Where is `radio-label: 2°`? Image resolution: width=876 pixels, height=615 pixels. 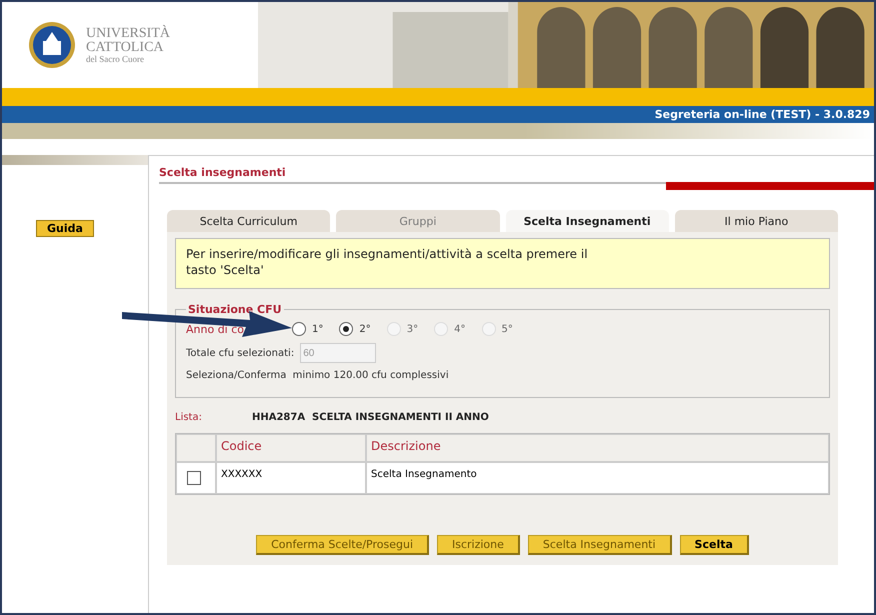 radio-label: 2° is located at coordinates (365, 329).